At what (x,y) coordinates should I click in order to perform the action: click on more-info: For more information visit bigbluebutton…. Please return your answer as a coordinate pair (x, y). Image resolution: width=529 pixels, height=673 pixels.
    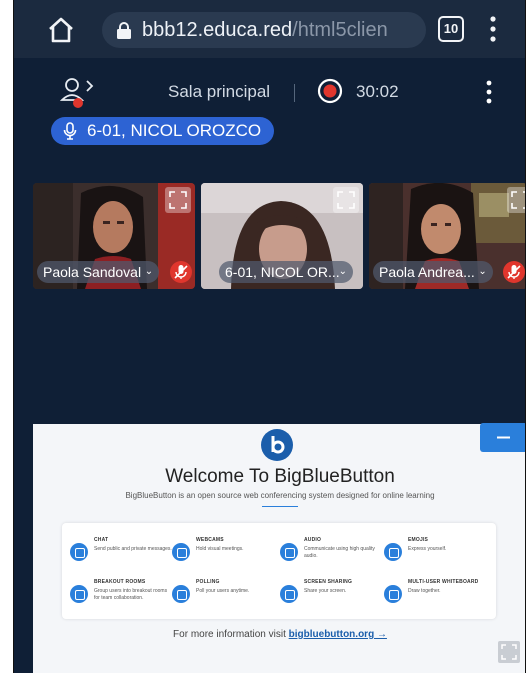
    Looking at the image, I should click on (279, 634).